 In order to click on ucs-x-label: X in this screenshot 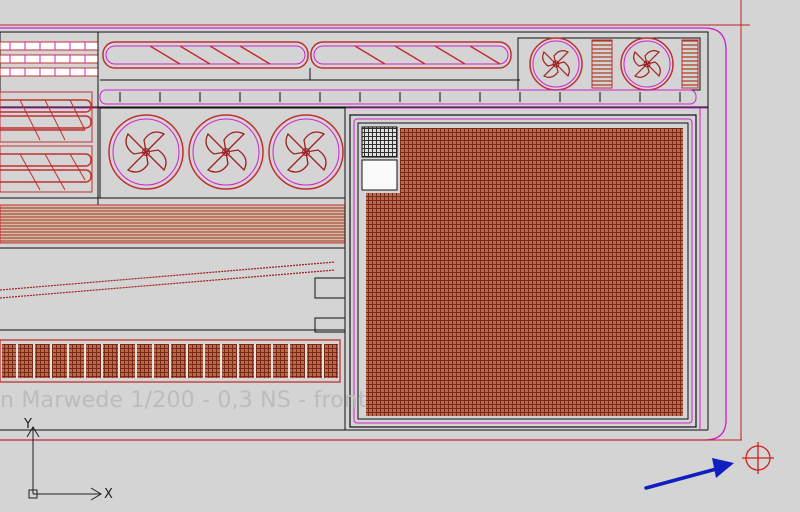, I will do `click(108, 494)`.